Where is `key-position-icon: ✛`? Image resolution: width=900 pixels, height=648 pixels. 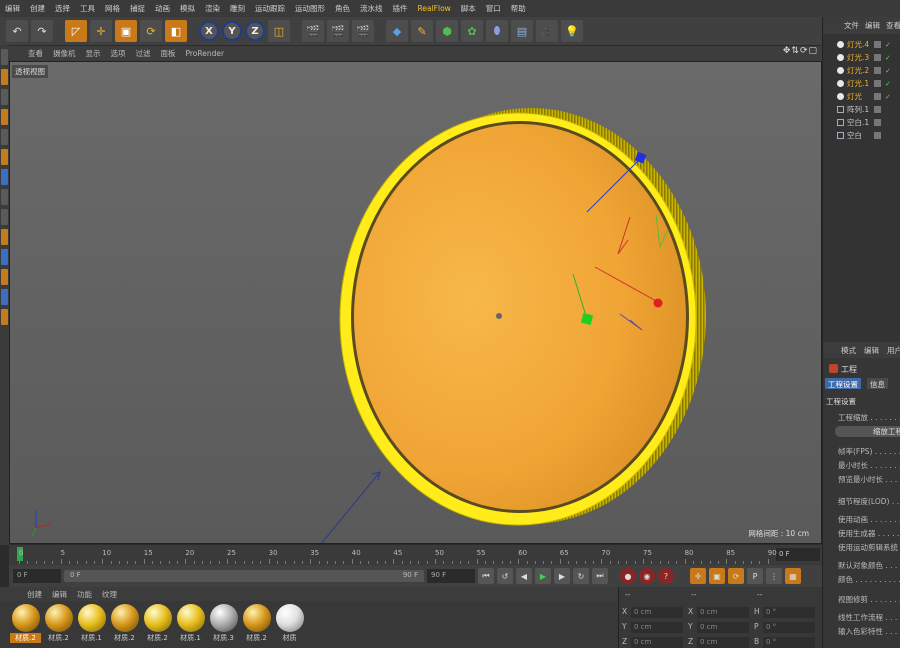 key-position-icon: ✛ is located at coordinates (698, 576).